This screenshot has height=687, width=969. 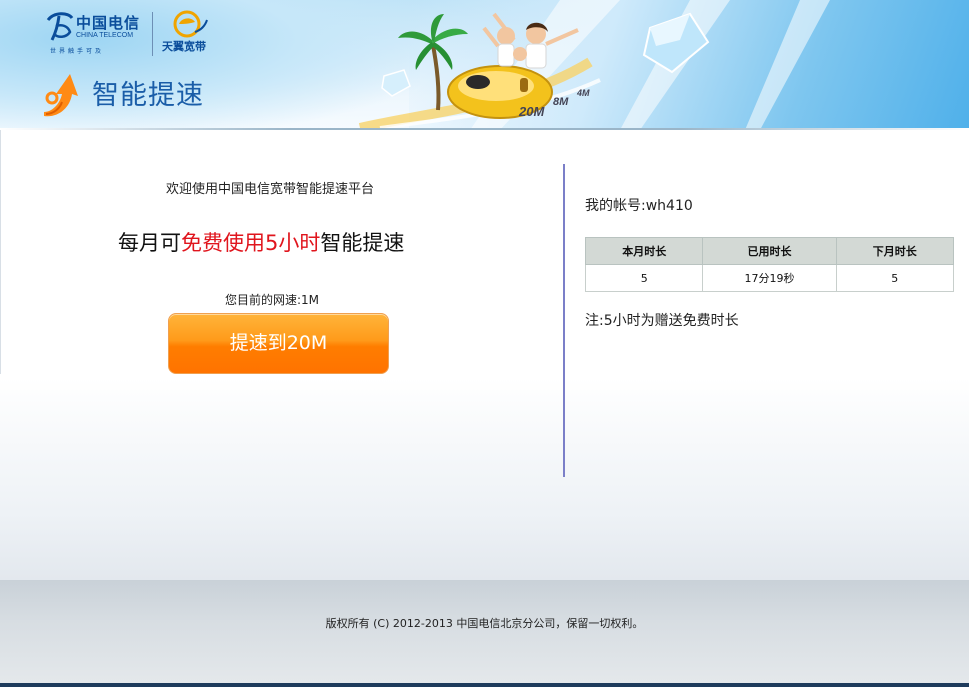 I want to click on current-speed: 您目前的网速:1M, so click(x=272, y=299).